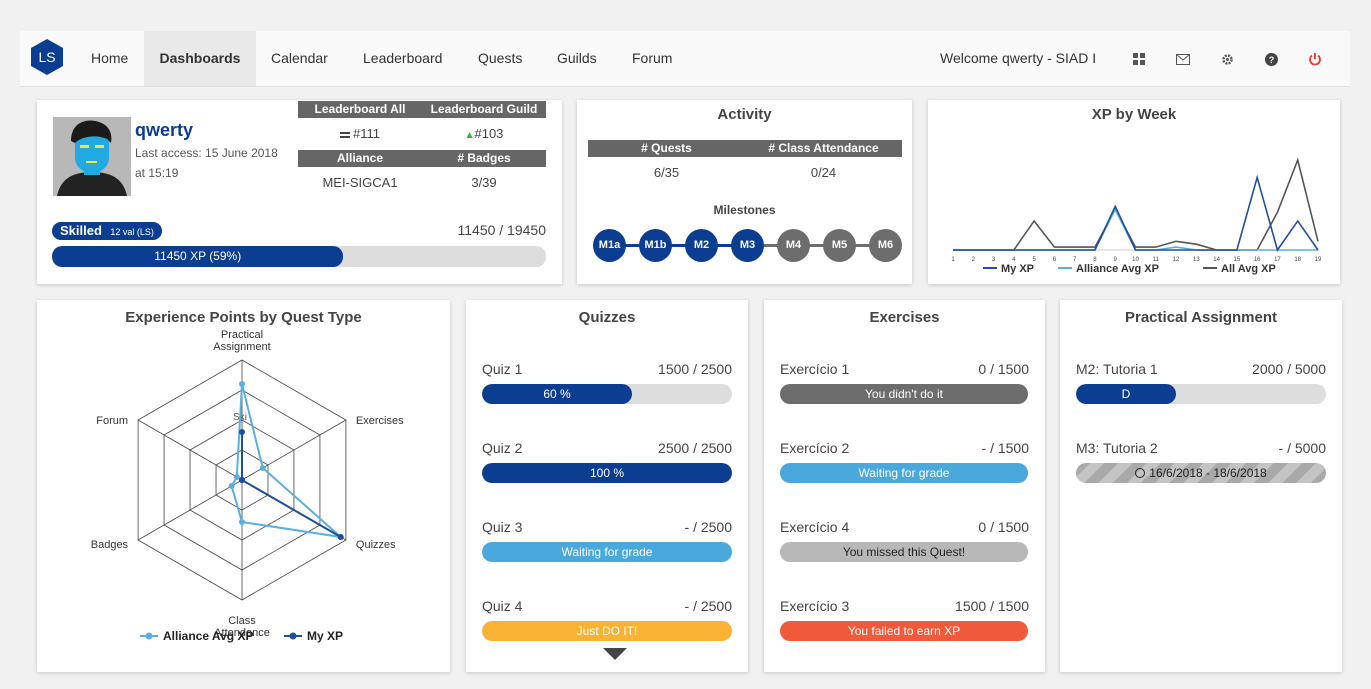 The width and height of the screenshot is (1371, 689). I want to click on nav-home: Home, so click(109, 58).